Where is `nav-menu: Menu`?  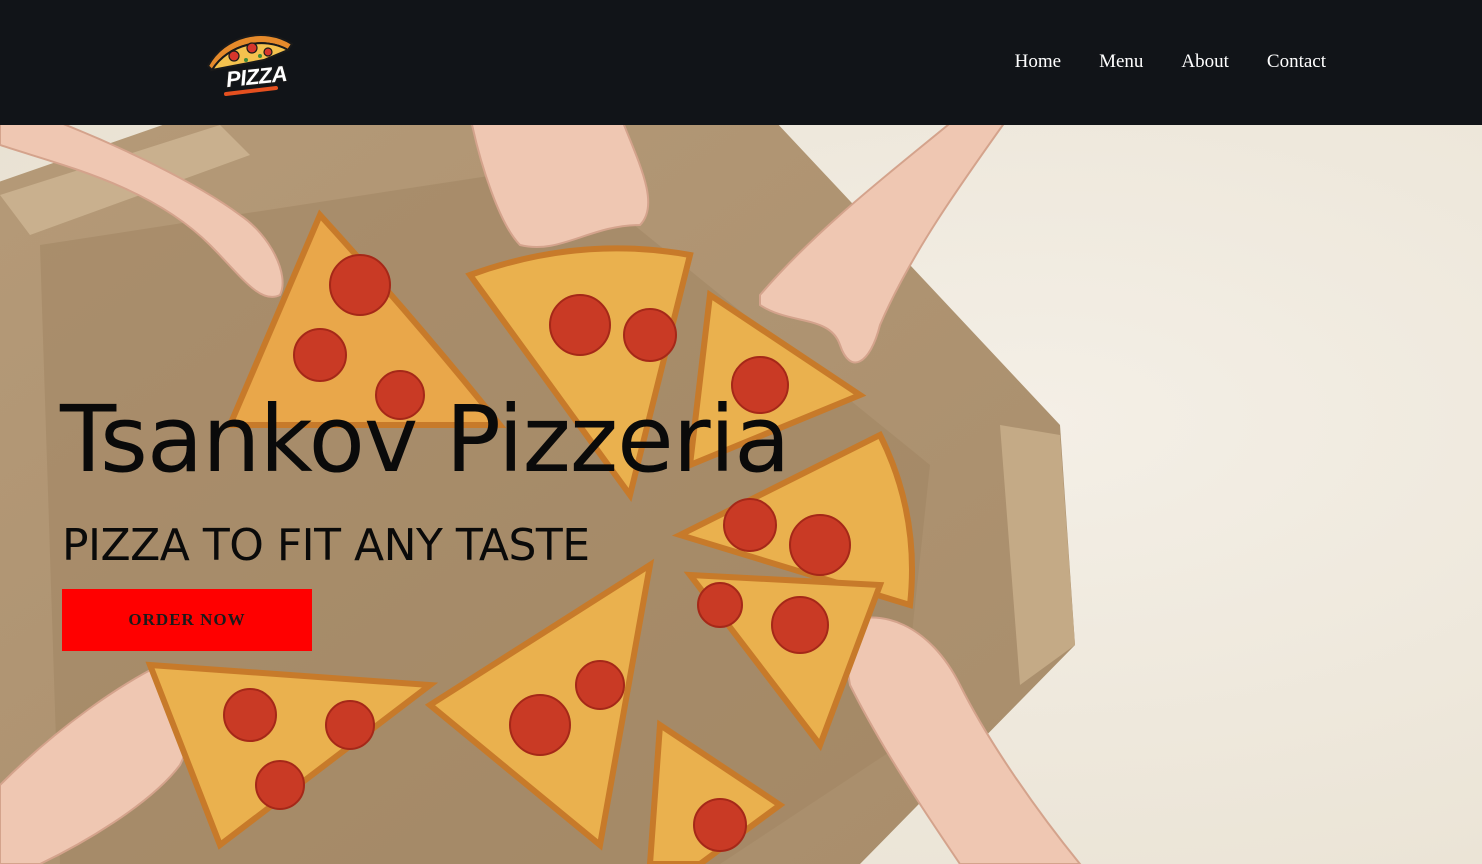
nav-menu: Menu is located at coordinates (1121, 62).